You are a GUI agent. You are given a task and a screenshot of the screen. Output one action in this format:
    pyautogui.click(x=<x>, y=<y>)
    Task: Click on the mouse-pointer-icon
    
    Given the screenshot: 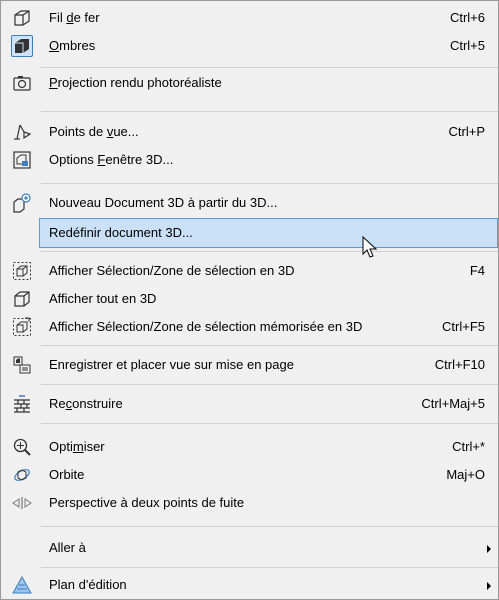 What is the action you would take?
    pyautogui.click(x=370, y=247)
    